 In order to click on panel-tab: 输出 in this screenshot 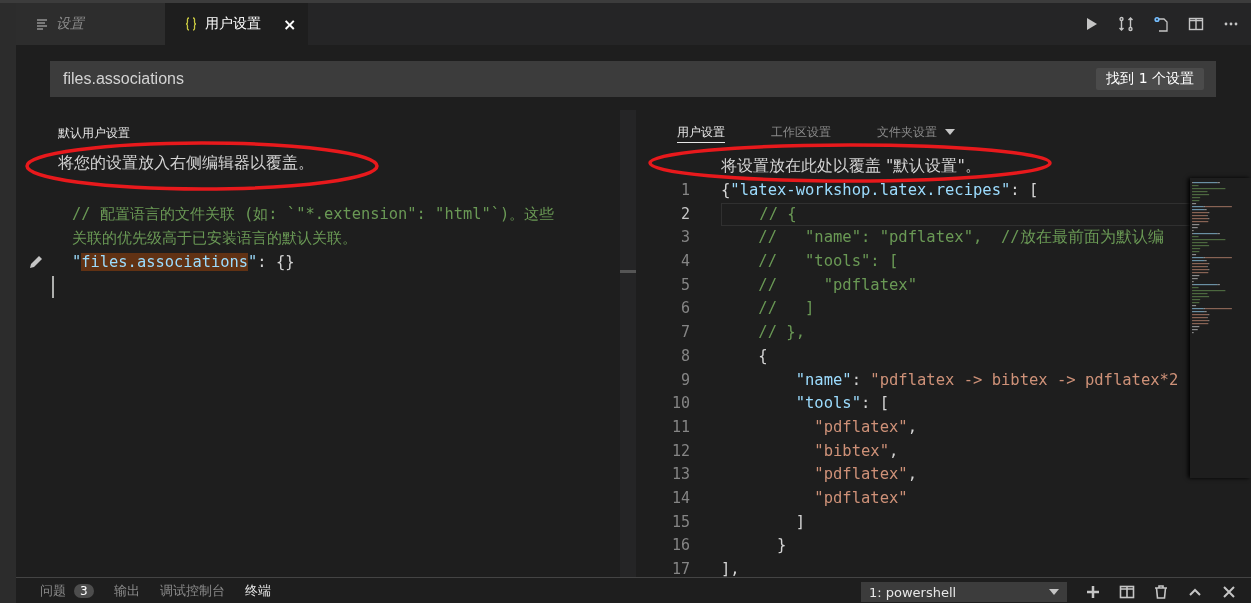, I will do `click(126, 591)`.